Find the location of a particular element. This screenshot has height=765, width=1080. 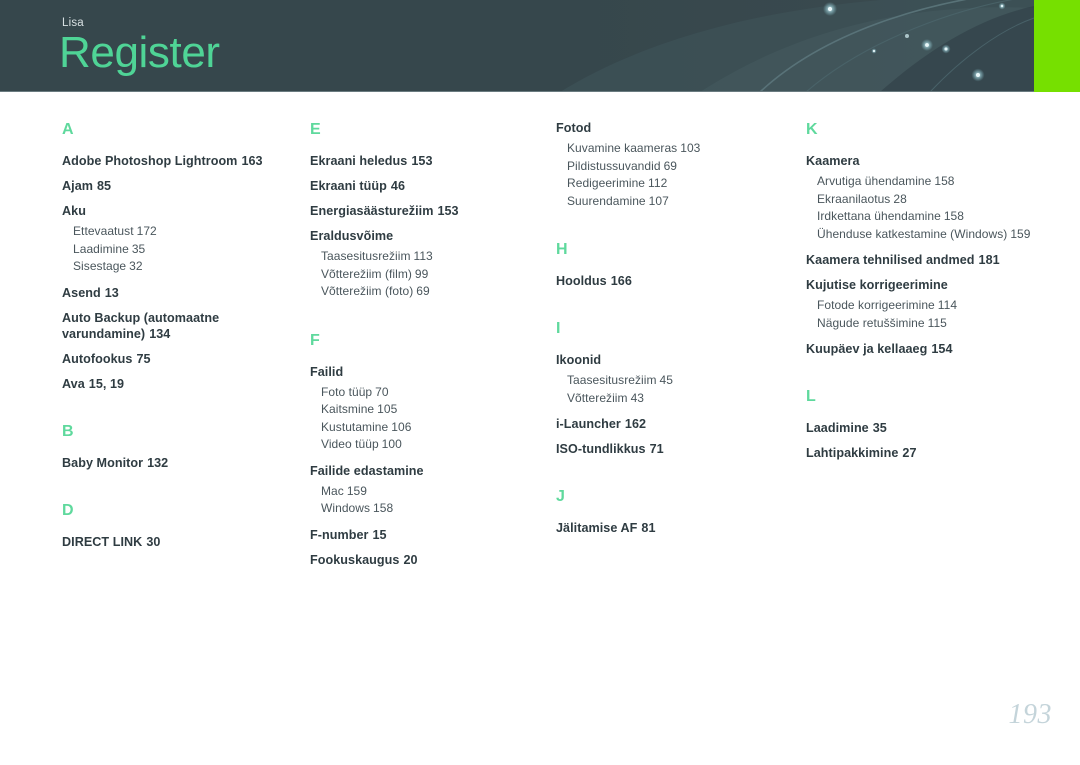

index-entry: Lahtipakkimine 27 is located at coordinates (926, 453).